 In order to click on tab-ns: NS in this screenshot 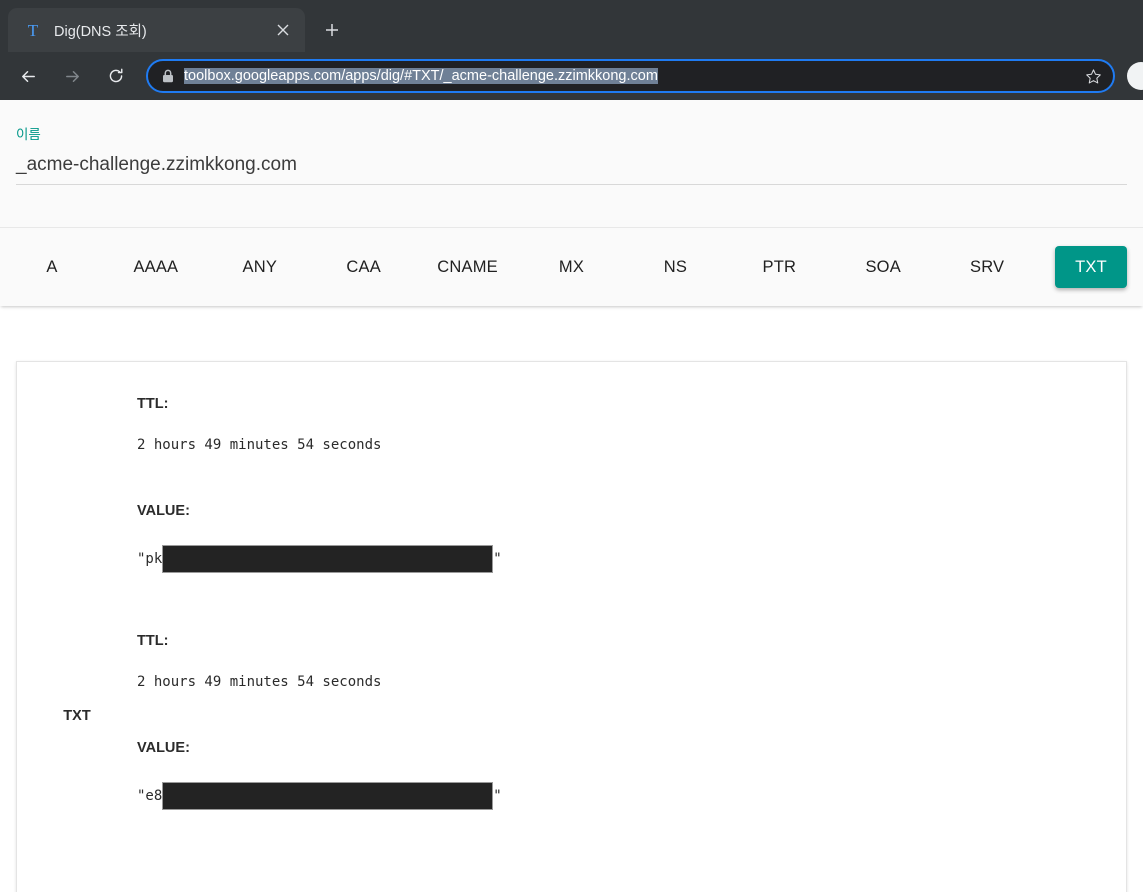, I will do `click(675, 267)`.